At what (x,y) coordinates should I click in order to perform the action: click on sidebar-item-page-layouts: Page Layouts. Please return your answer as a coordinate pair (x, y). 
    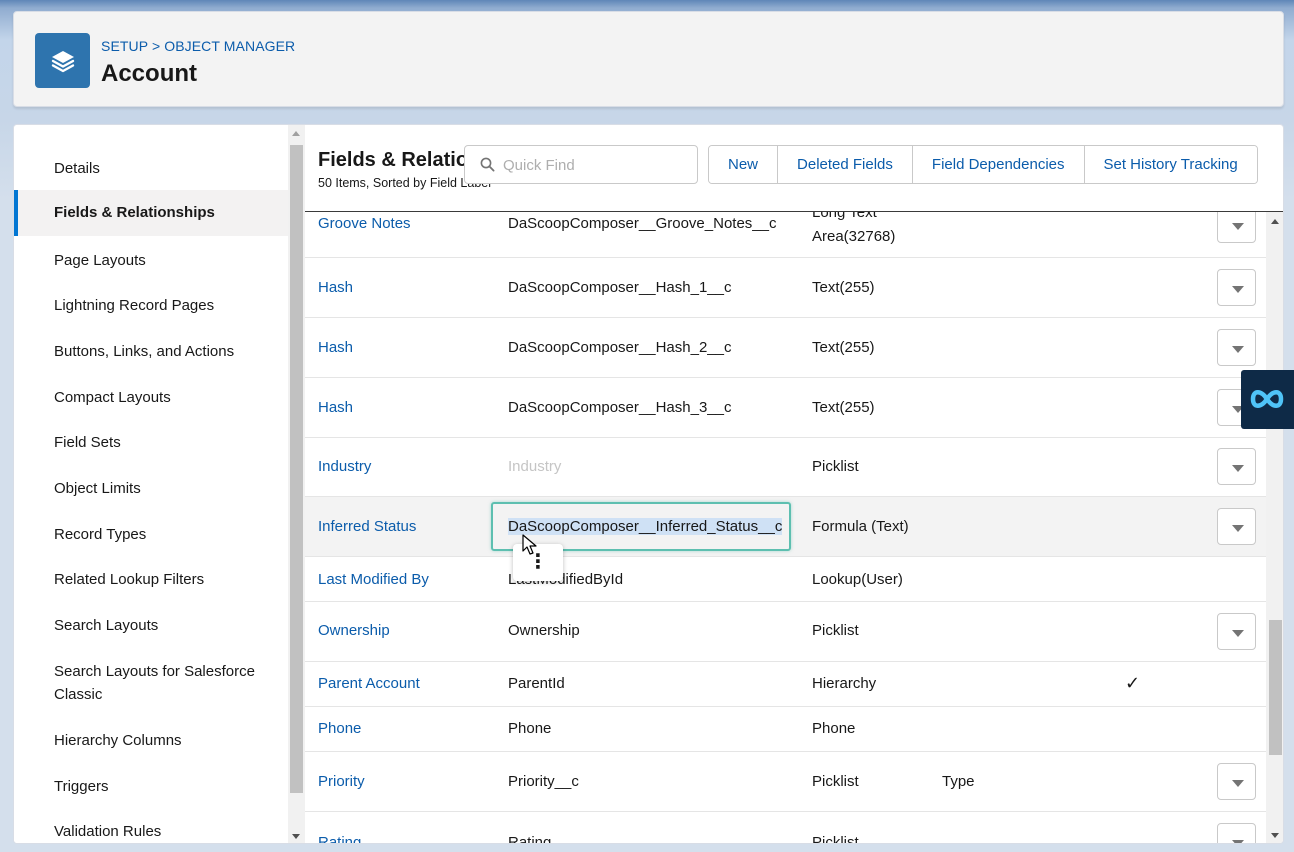
    Looking at the image, I should click on (151, 260).